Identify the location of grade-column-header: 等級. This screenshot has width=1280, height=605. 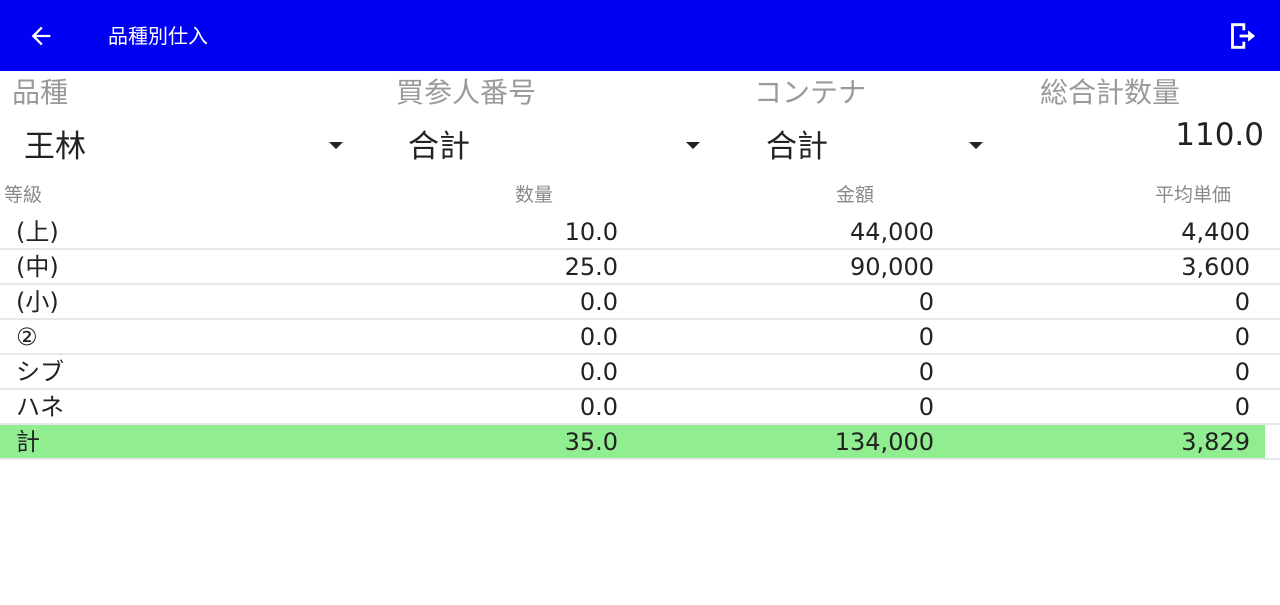
(23, 195).